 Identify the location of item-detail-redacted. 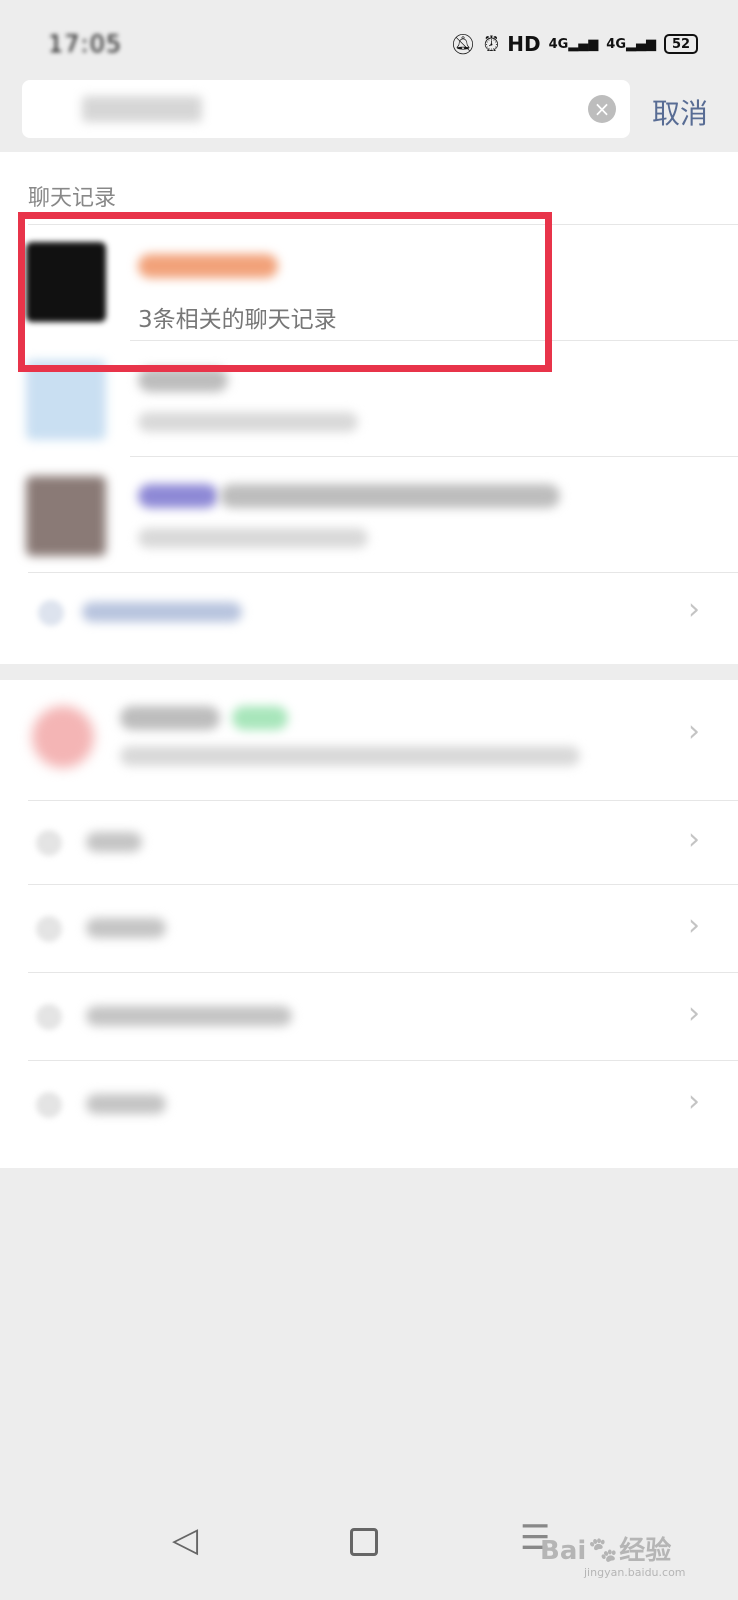
(350, 756).